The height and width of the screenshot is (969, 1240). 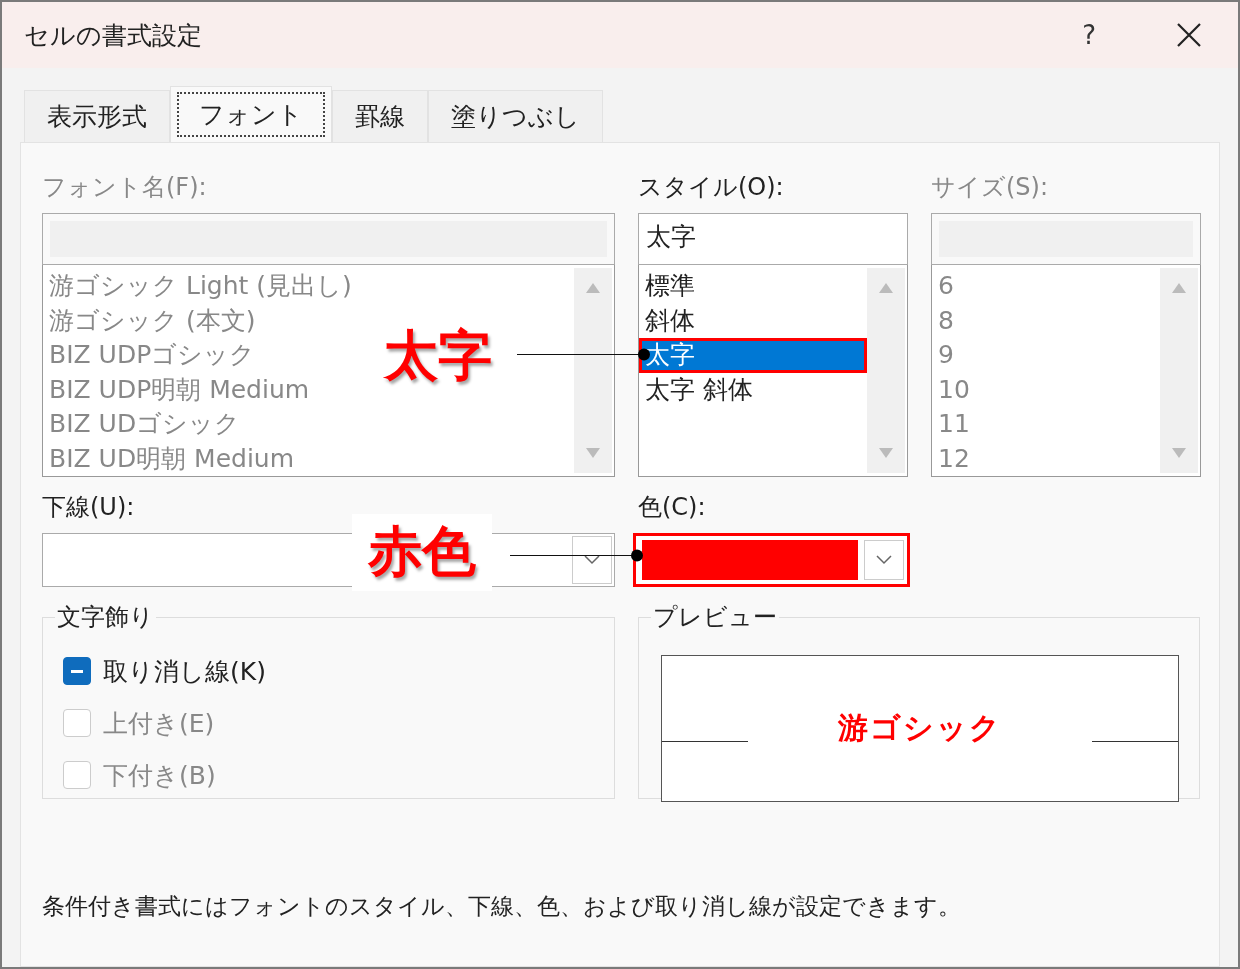 I want to click on callout-tooltip: 赤色, so click(x=422, y=552).